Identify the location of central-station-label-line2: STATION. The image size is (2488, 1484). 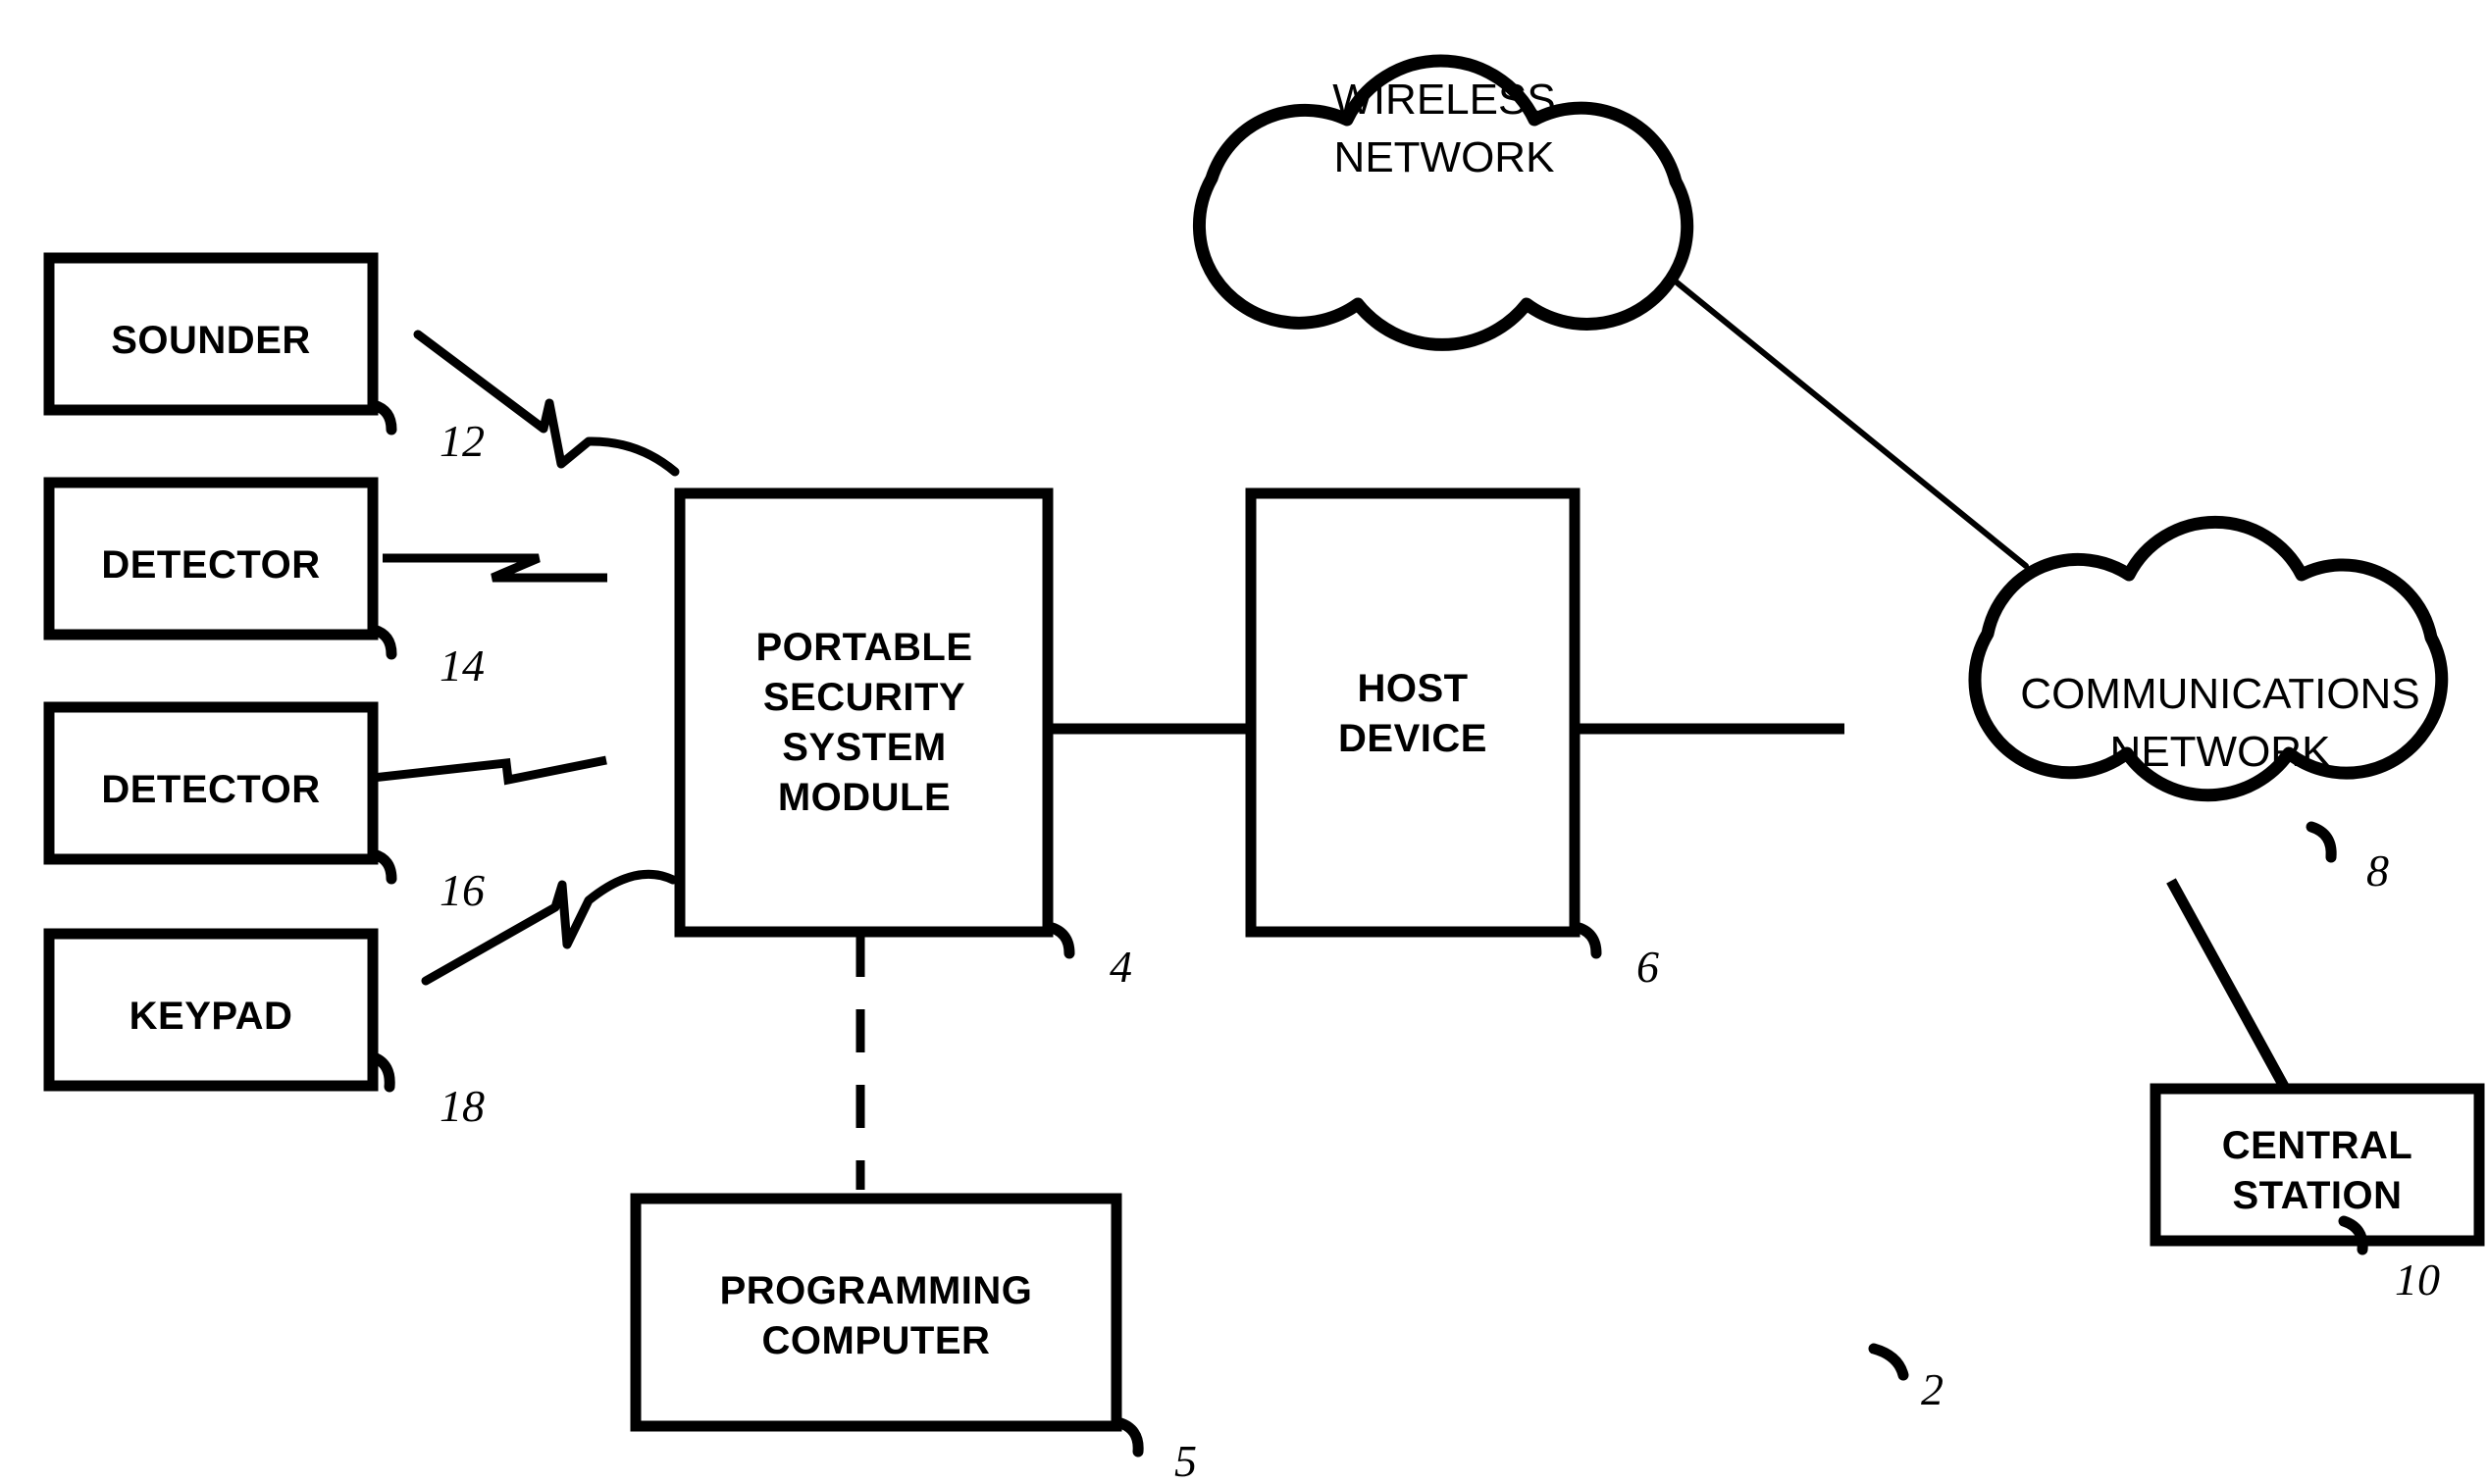
(2317, 1196).